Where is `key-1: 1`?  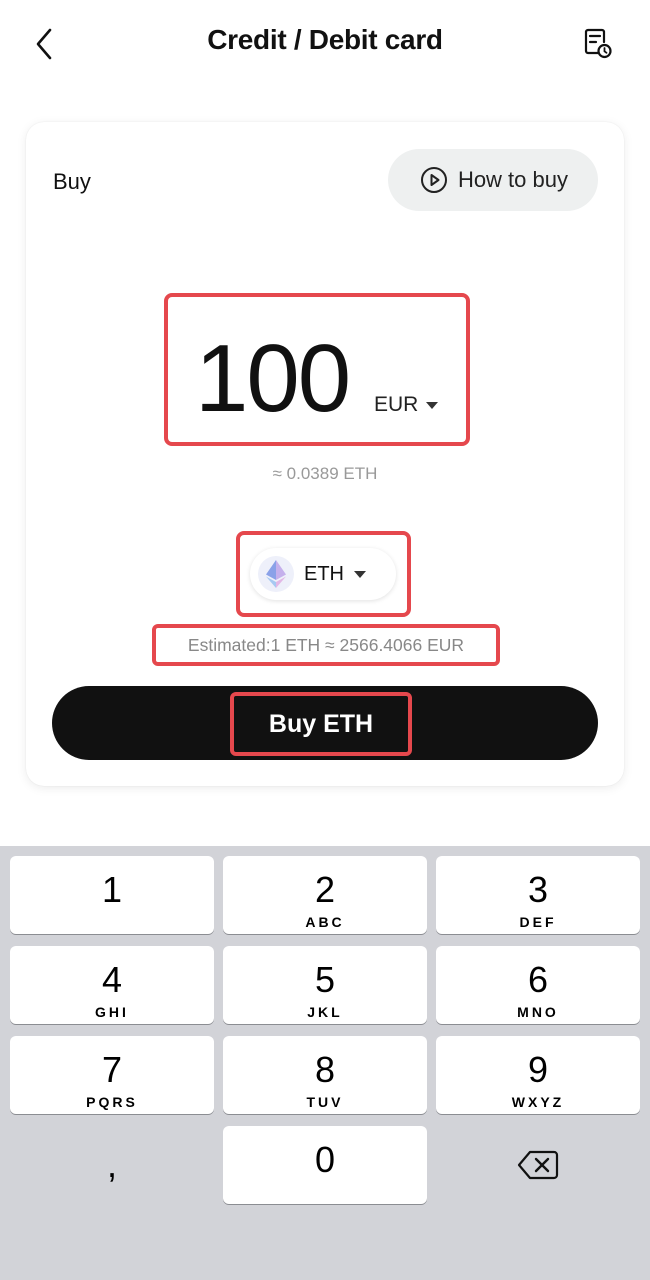 key-1: 1 is located at coordinates (112, 895).